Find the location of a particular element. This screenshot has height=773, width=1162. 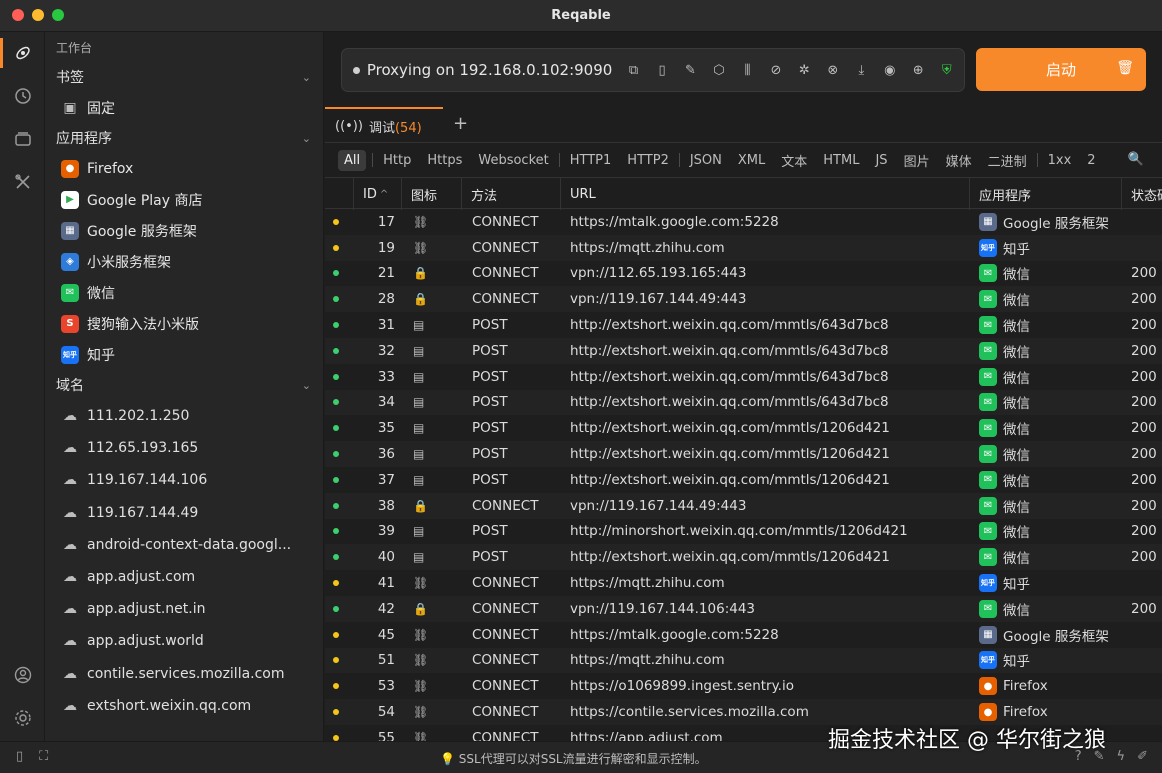

breakpoint-icon: ◉ is located at coordinates (890, 70).